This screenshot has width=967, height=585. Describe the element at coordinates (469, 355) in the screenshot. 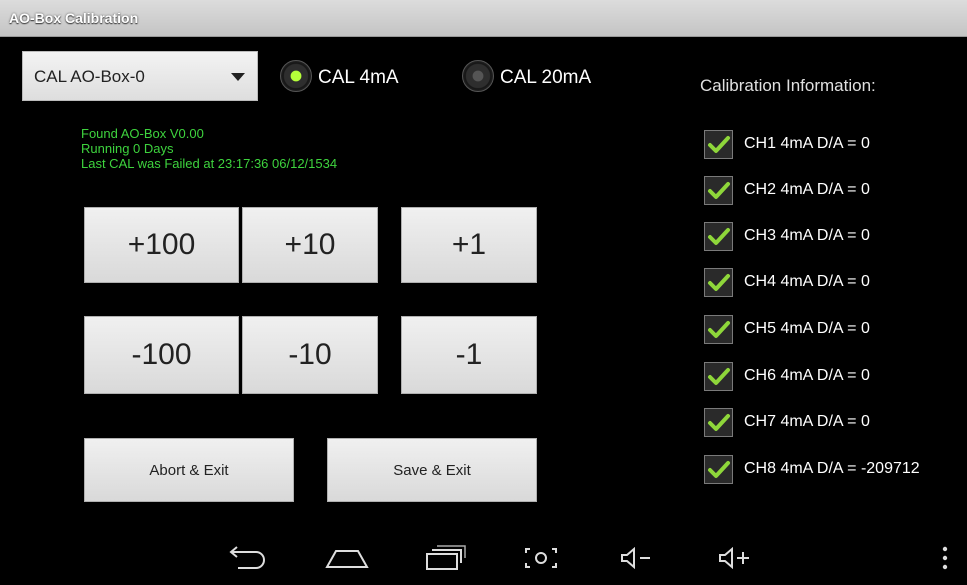

I see `minus-1-button: -1` at that location.